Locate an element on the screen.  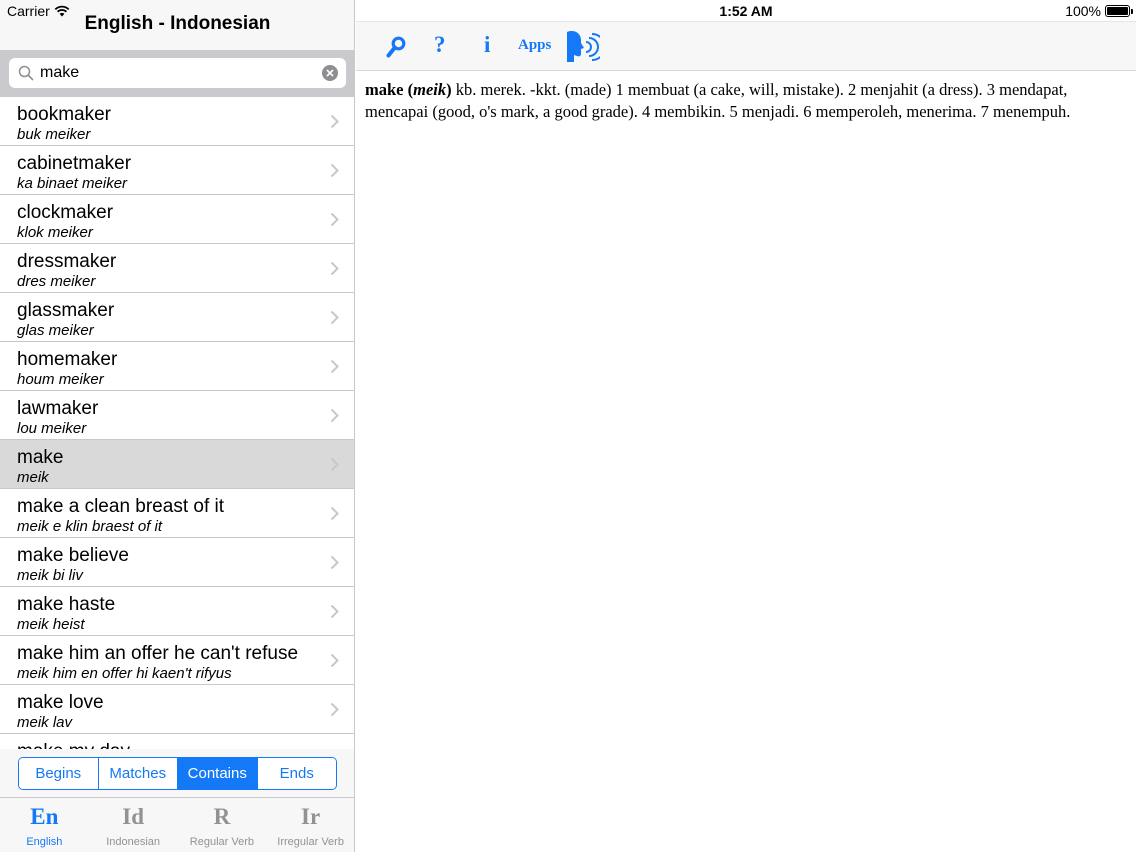
magnifier-icon is located at coordinates (26, 73).